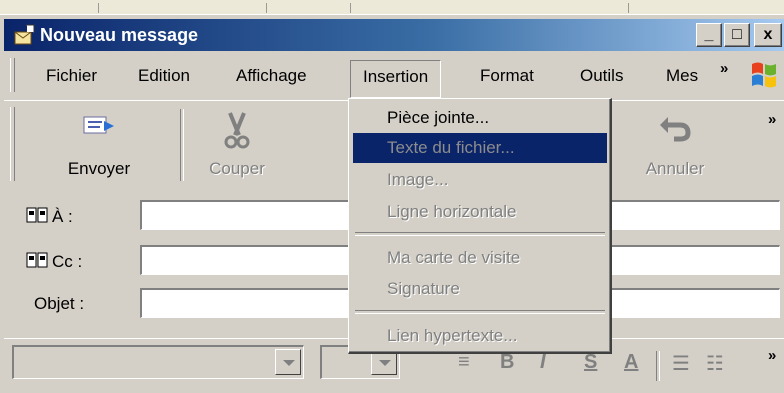 The width and height of the screenshot is (784, 393). I want to click on menu-mes: Mes, so click(682, 76).